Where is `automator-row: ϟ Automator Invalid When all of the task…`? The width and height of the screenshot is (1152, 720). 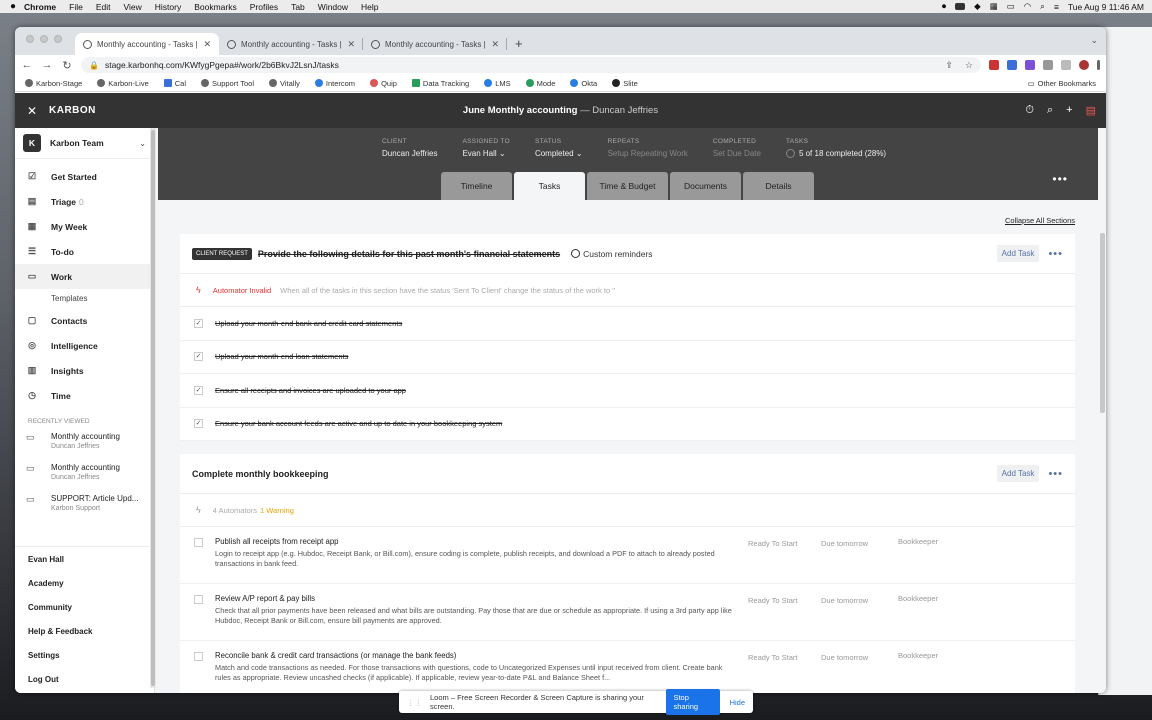
automator-row: ϟ Automator Invalid When all of the task… is located at coordinates (627, 290).